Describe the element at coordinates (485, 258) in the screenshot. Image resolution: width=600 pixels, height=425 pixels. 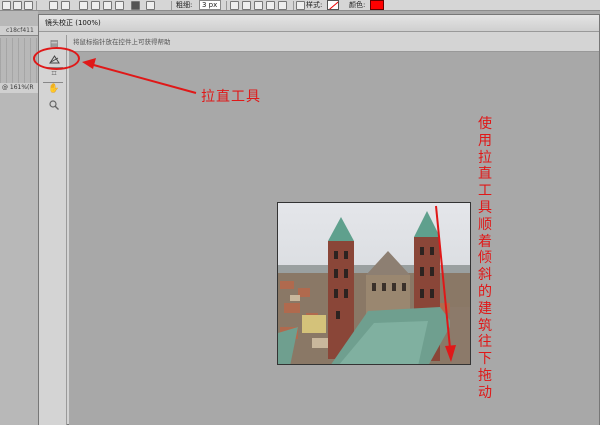
I see `vertical-instruction: 使用拉直工具顺着倾斜的建筑往下拖动` at that location.